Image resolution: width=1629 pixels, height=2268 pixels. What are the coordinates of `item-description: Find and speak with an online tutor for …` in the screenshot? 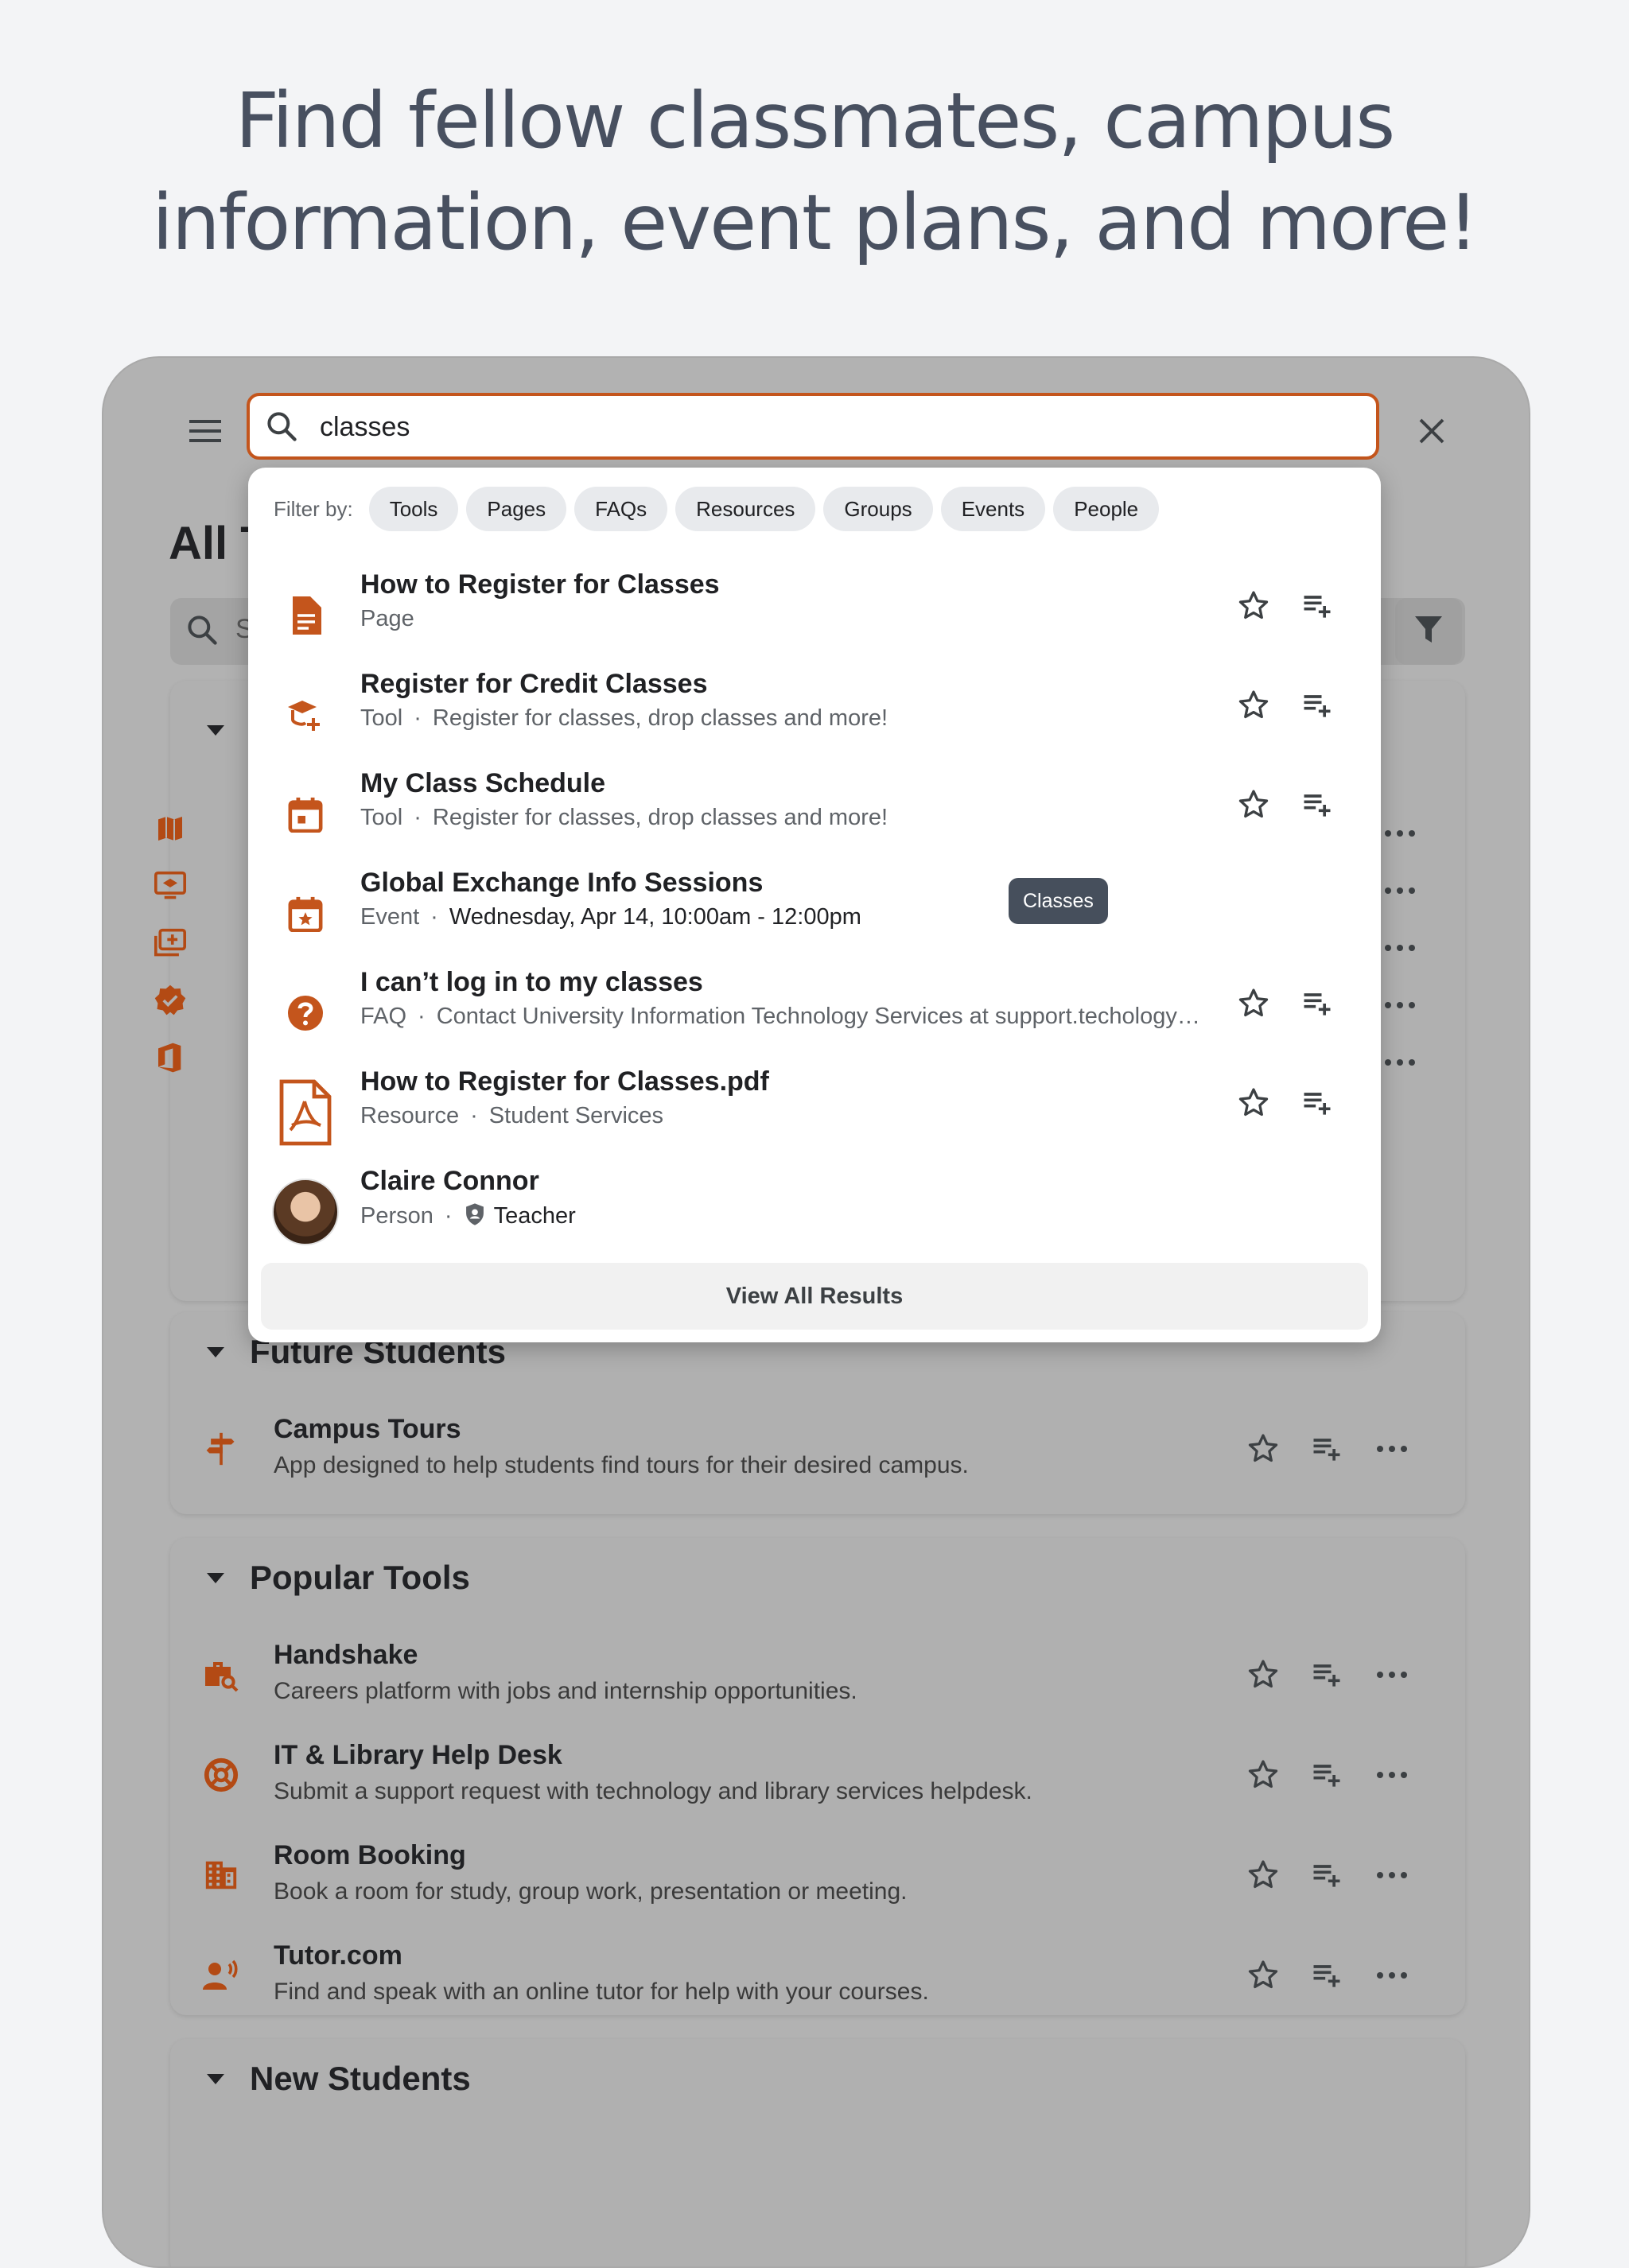 It's located at (601, 1992).